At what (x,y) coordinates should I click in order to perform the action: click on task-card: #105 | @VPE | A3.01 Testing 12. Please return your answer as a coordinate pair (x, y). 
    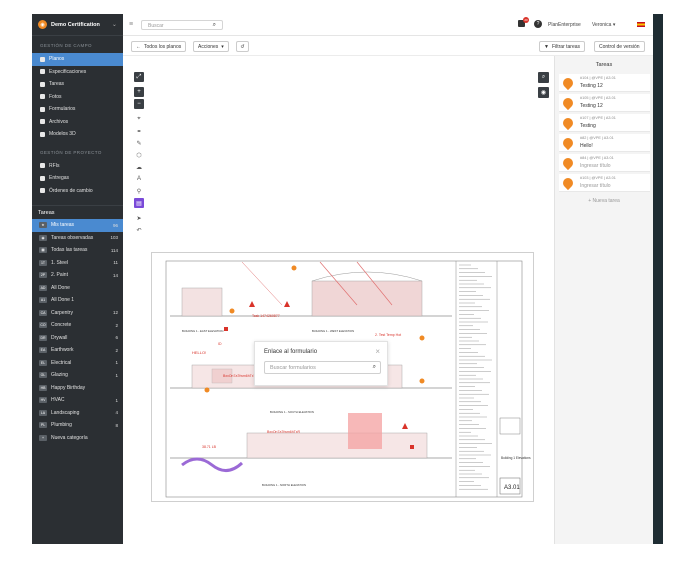
    Looking at the image, I should click on (604, 103).